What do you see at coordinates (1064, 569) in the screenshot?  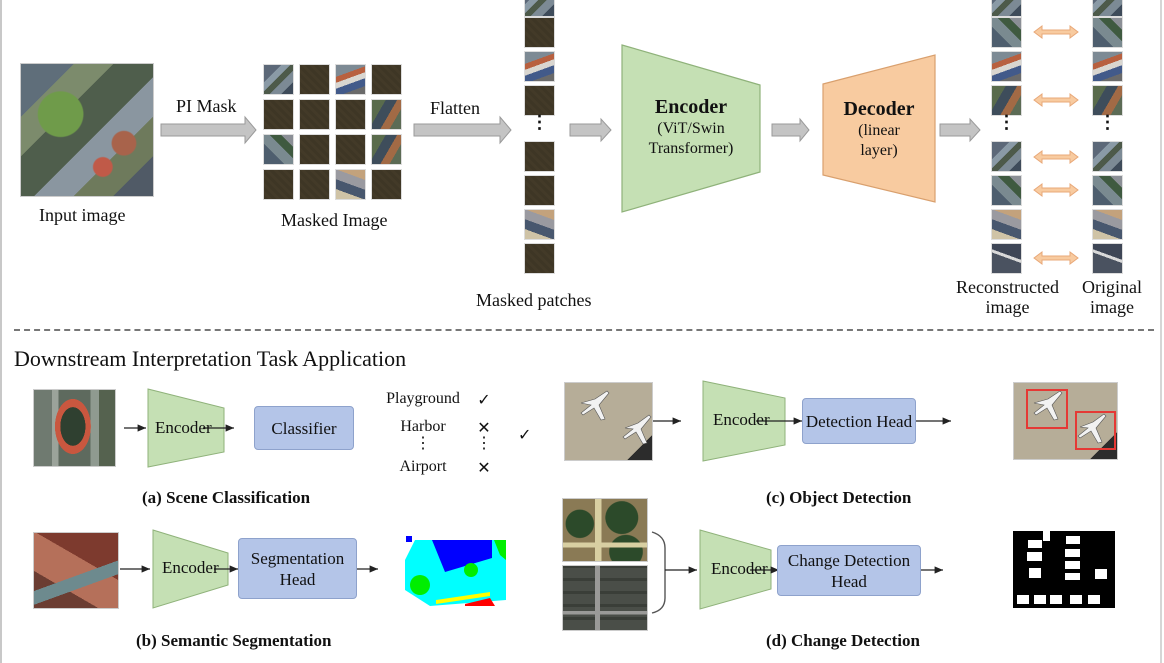 I see `change-detection-output` at bounding box center [1064, 569].